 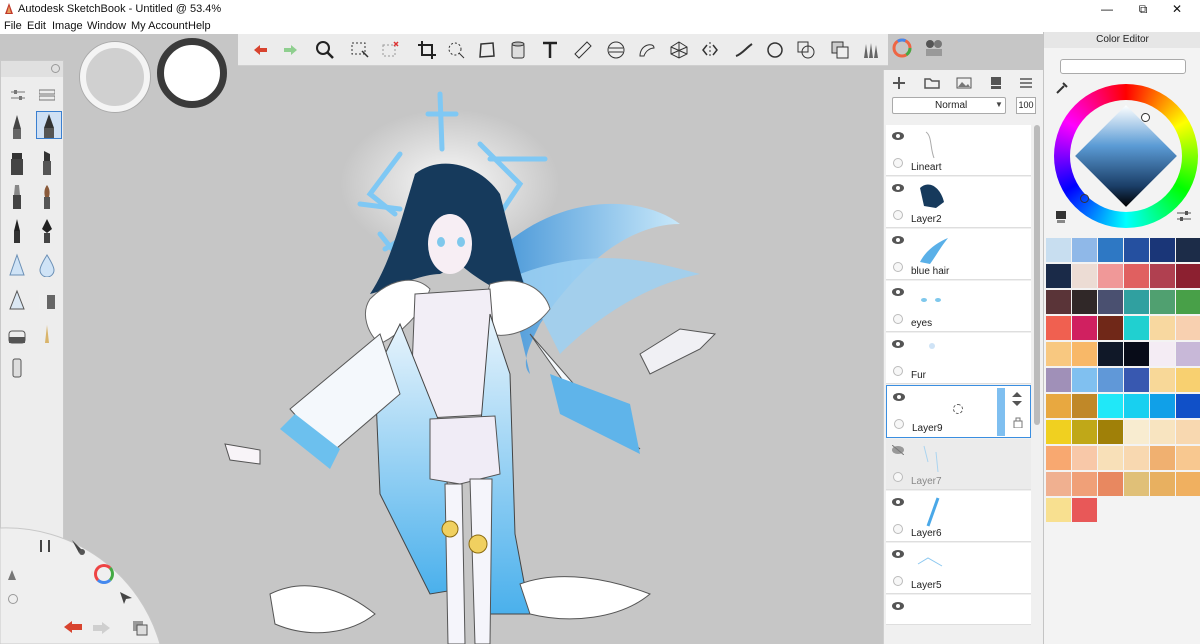 What do you see at coordinates (55, 68) in the screenshot?
I see `close-palette-icon` at bounding box center [55, 68].